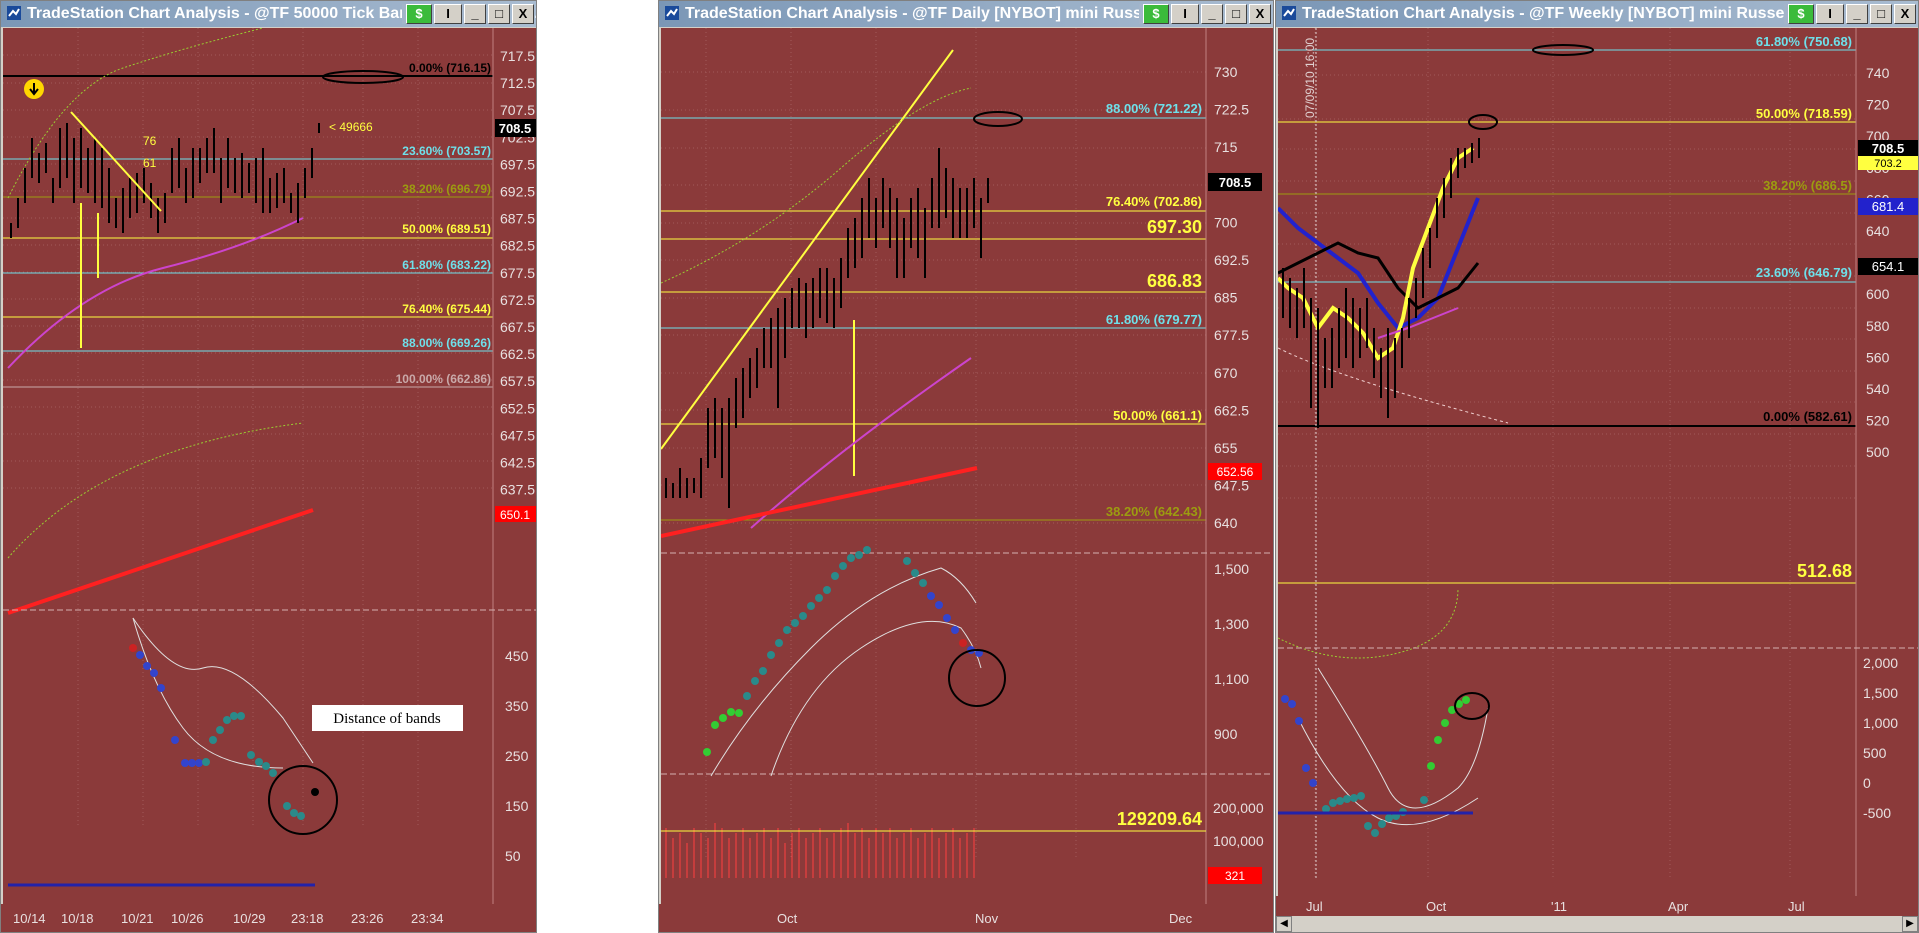 The height and width of the screenshot is (933, 1919). Describe the element at coordinates (787, 918) in the screenshot. I see `time-tick-label: Oct` at that location.